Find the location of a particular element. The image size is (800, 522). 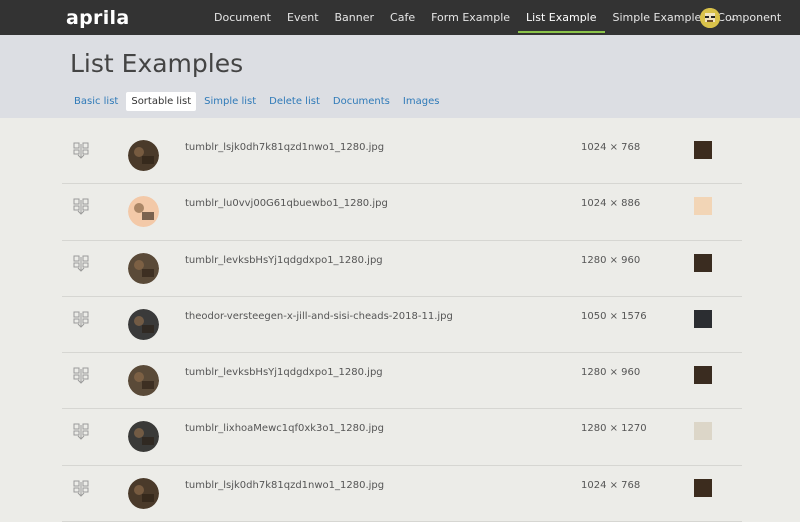

nav-item-document: Document is located at coordinates (242, 17).